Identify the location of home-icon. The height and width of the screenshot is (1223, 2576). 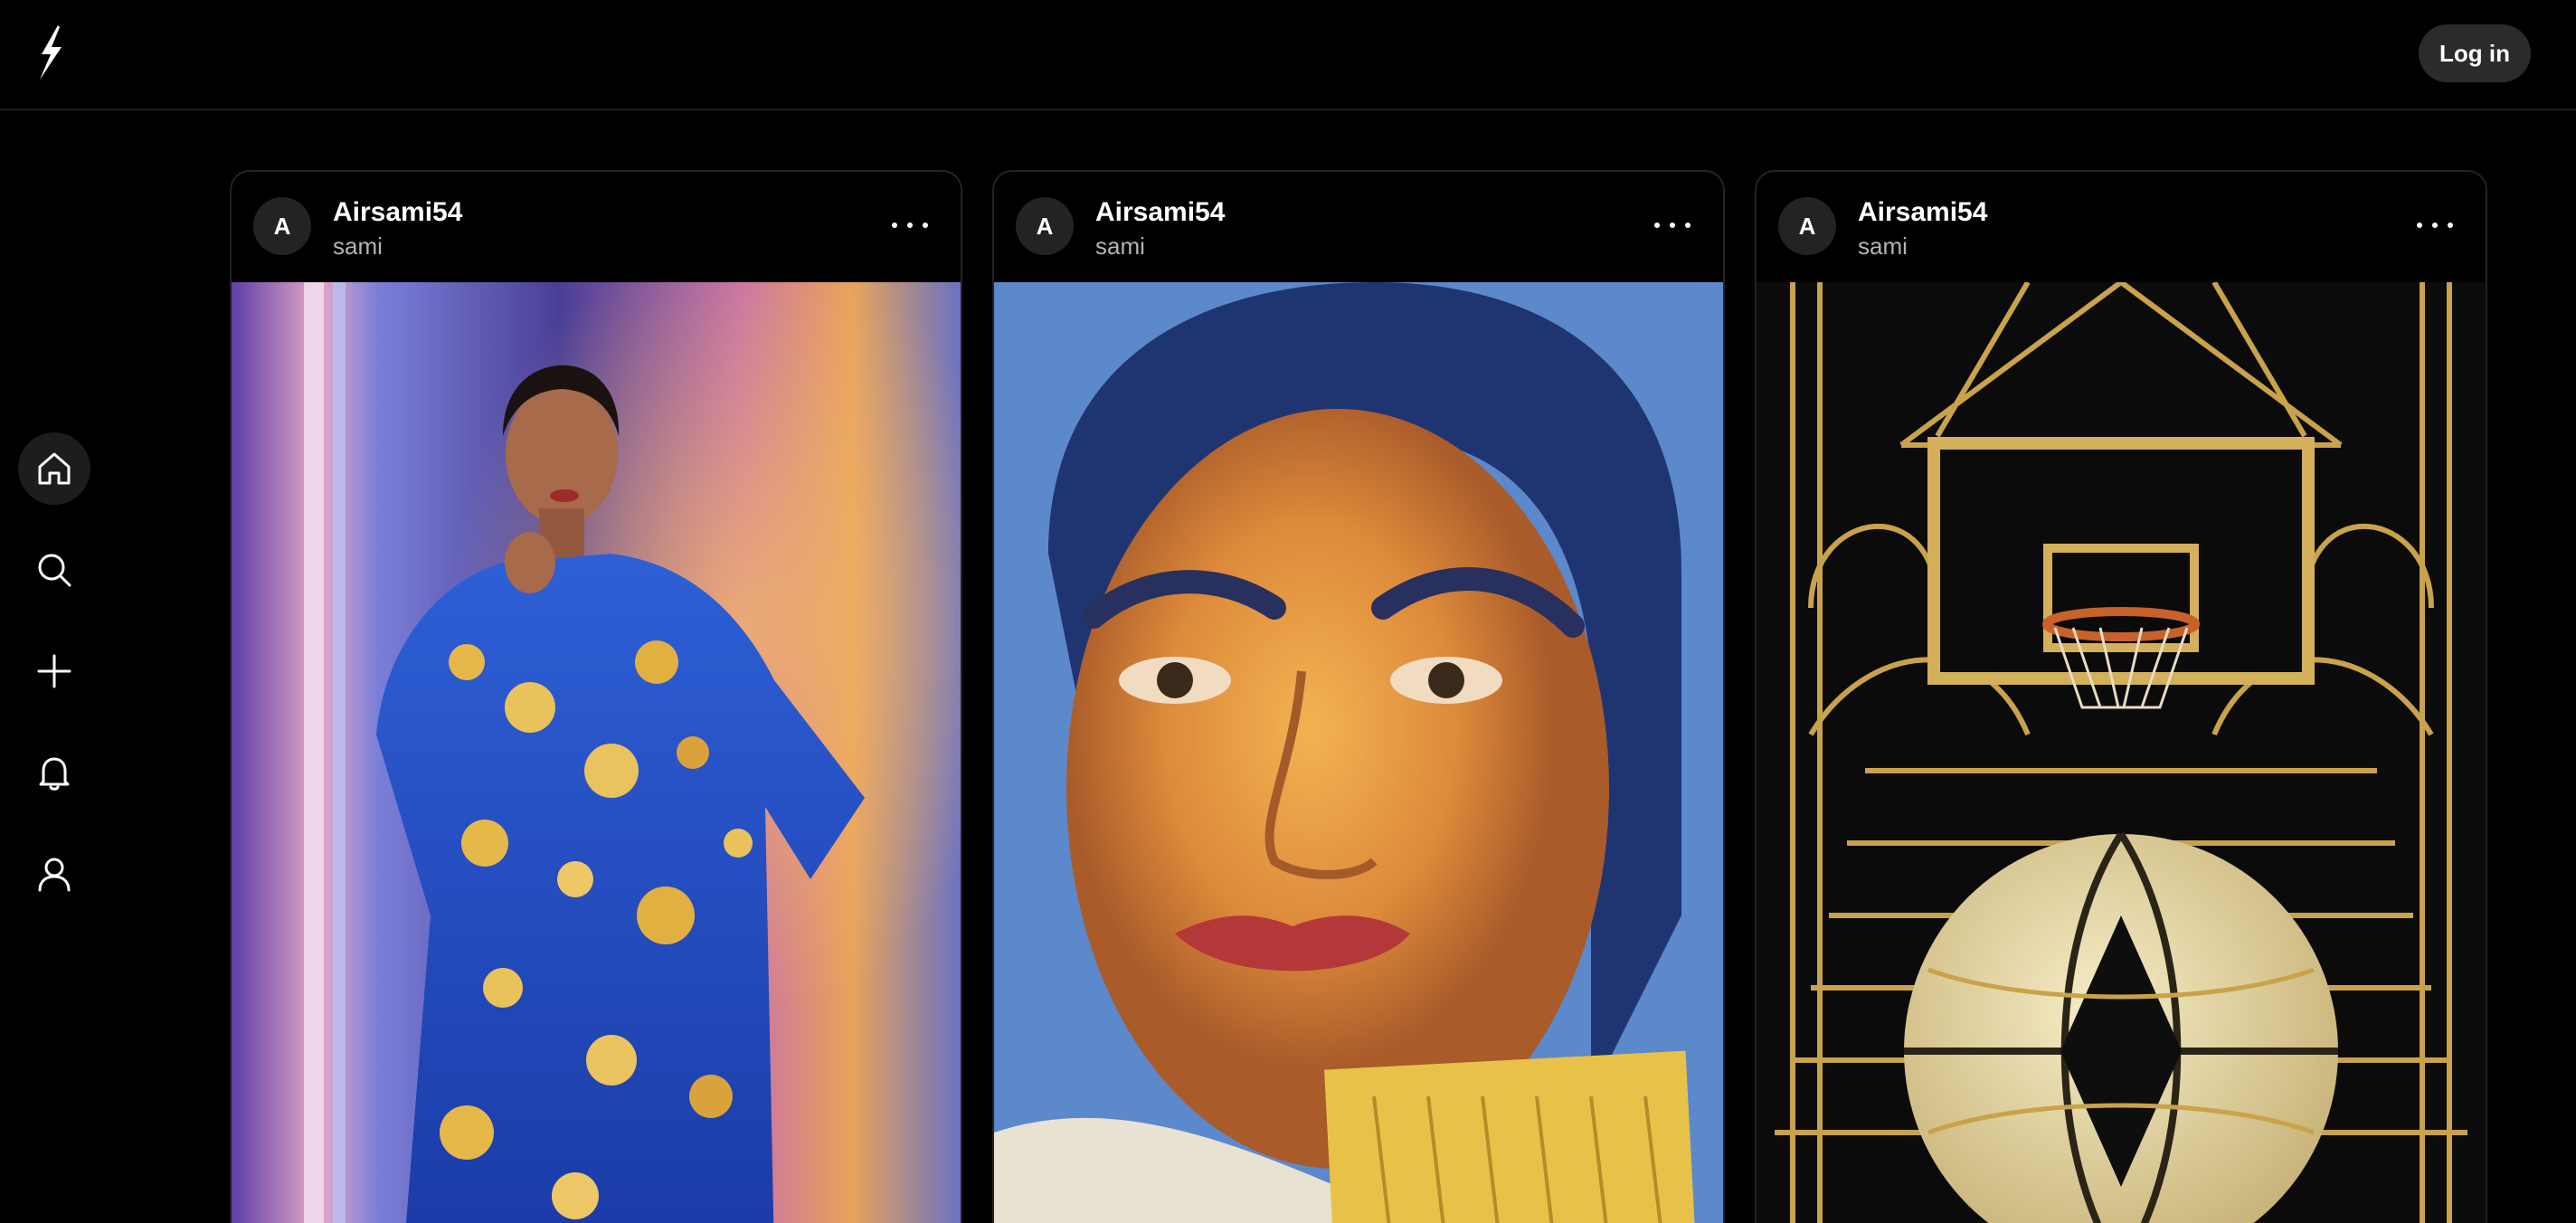
(55, 468).